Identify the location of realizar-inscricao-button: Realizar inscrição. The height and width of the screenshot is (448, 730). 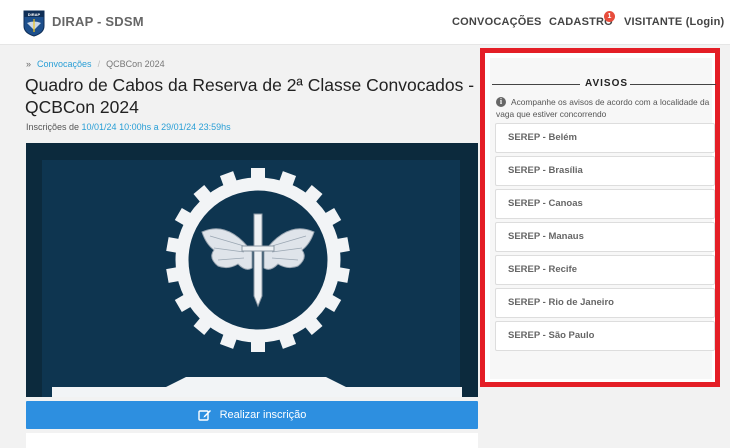
(252, 415).